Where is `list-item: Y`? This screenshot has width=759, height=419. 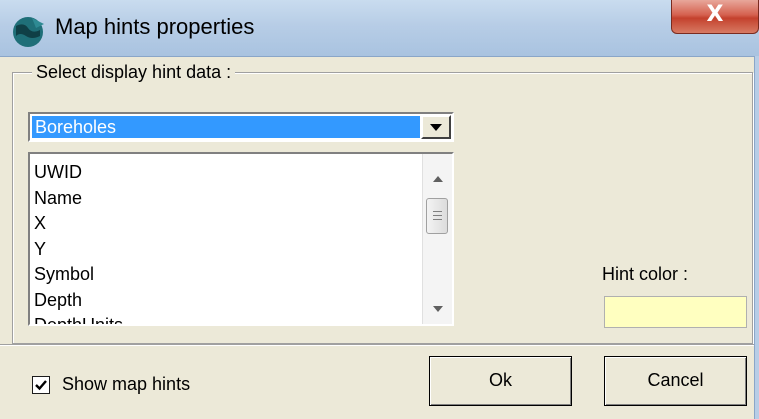
list-item: Y is located at coordinates (78, 250).